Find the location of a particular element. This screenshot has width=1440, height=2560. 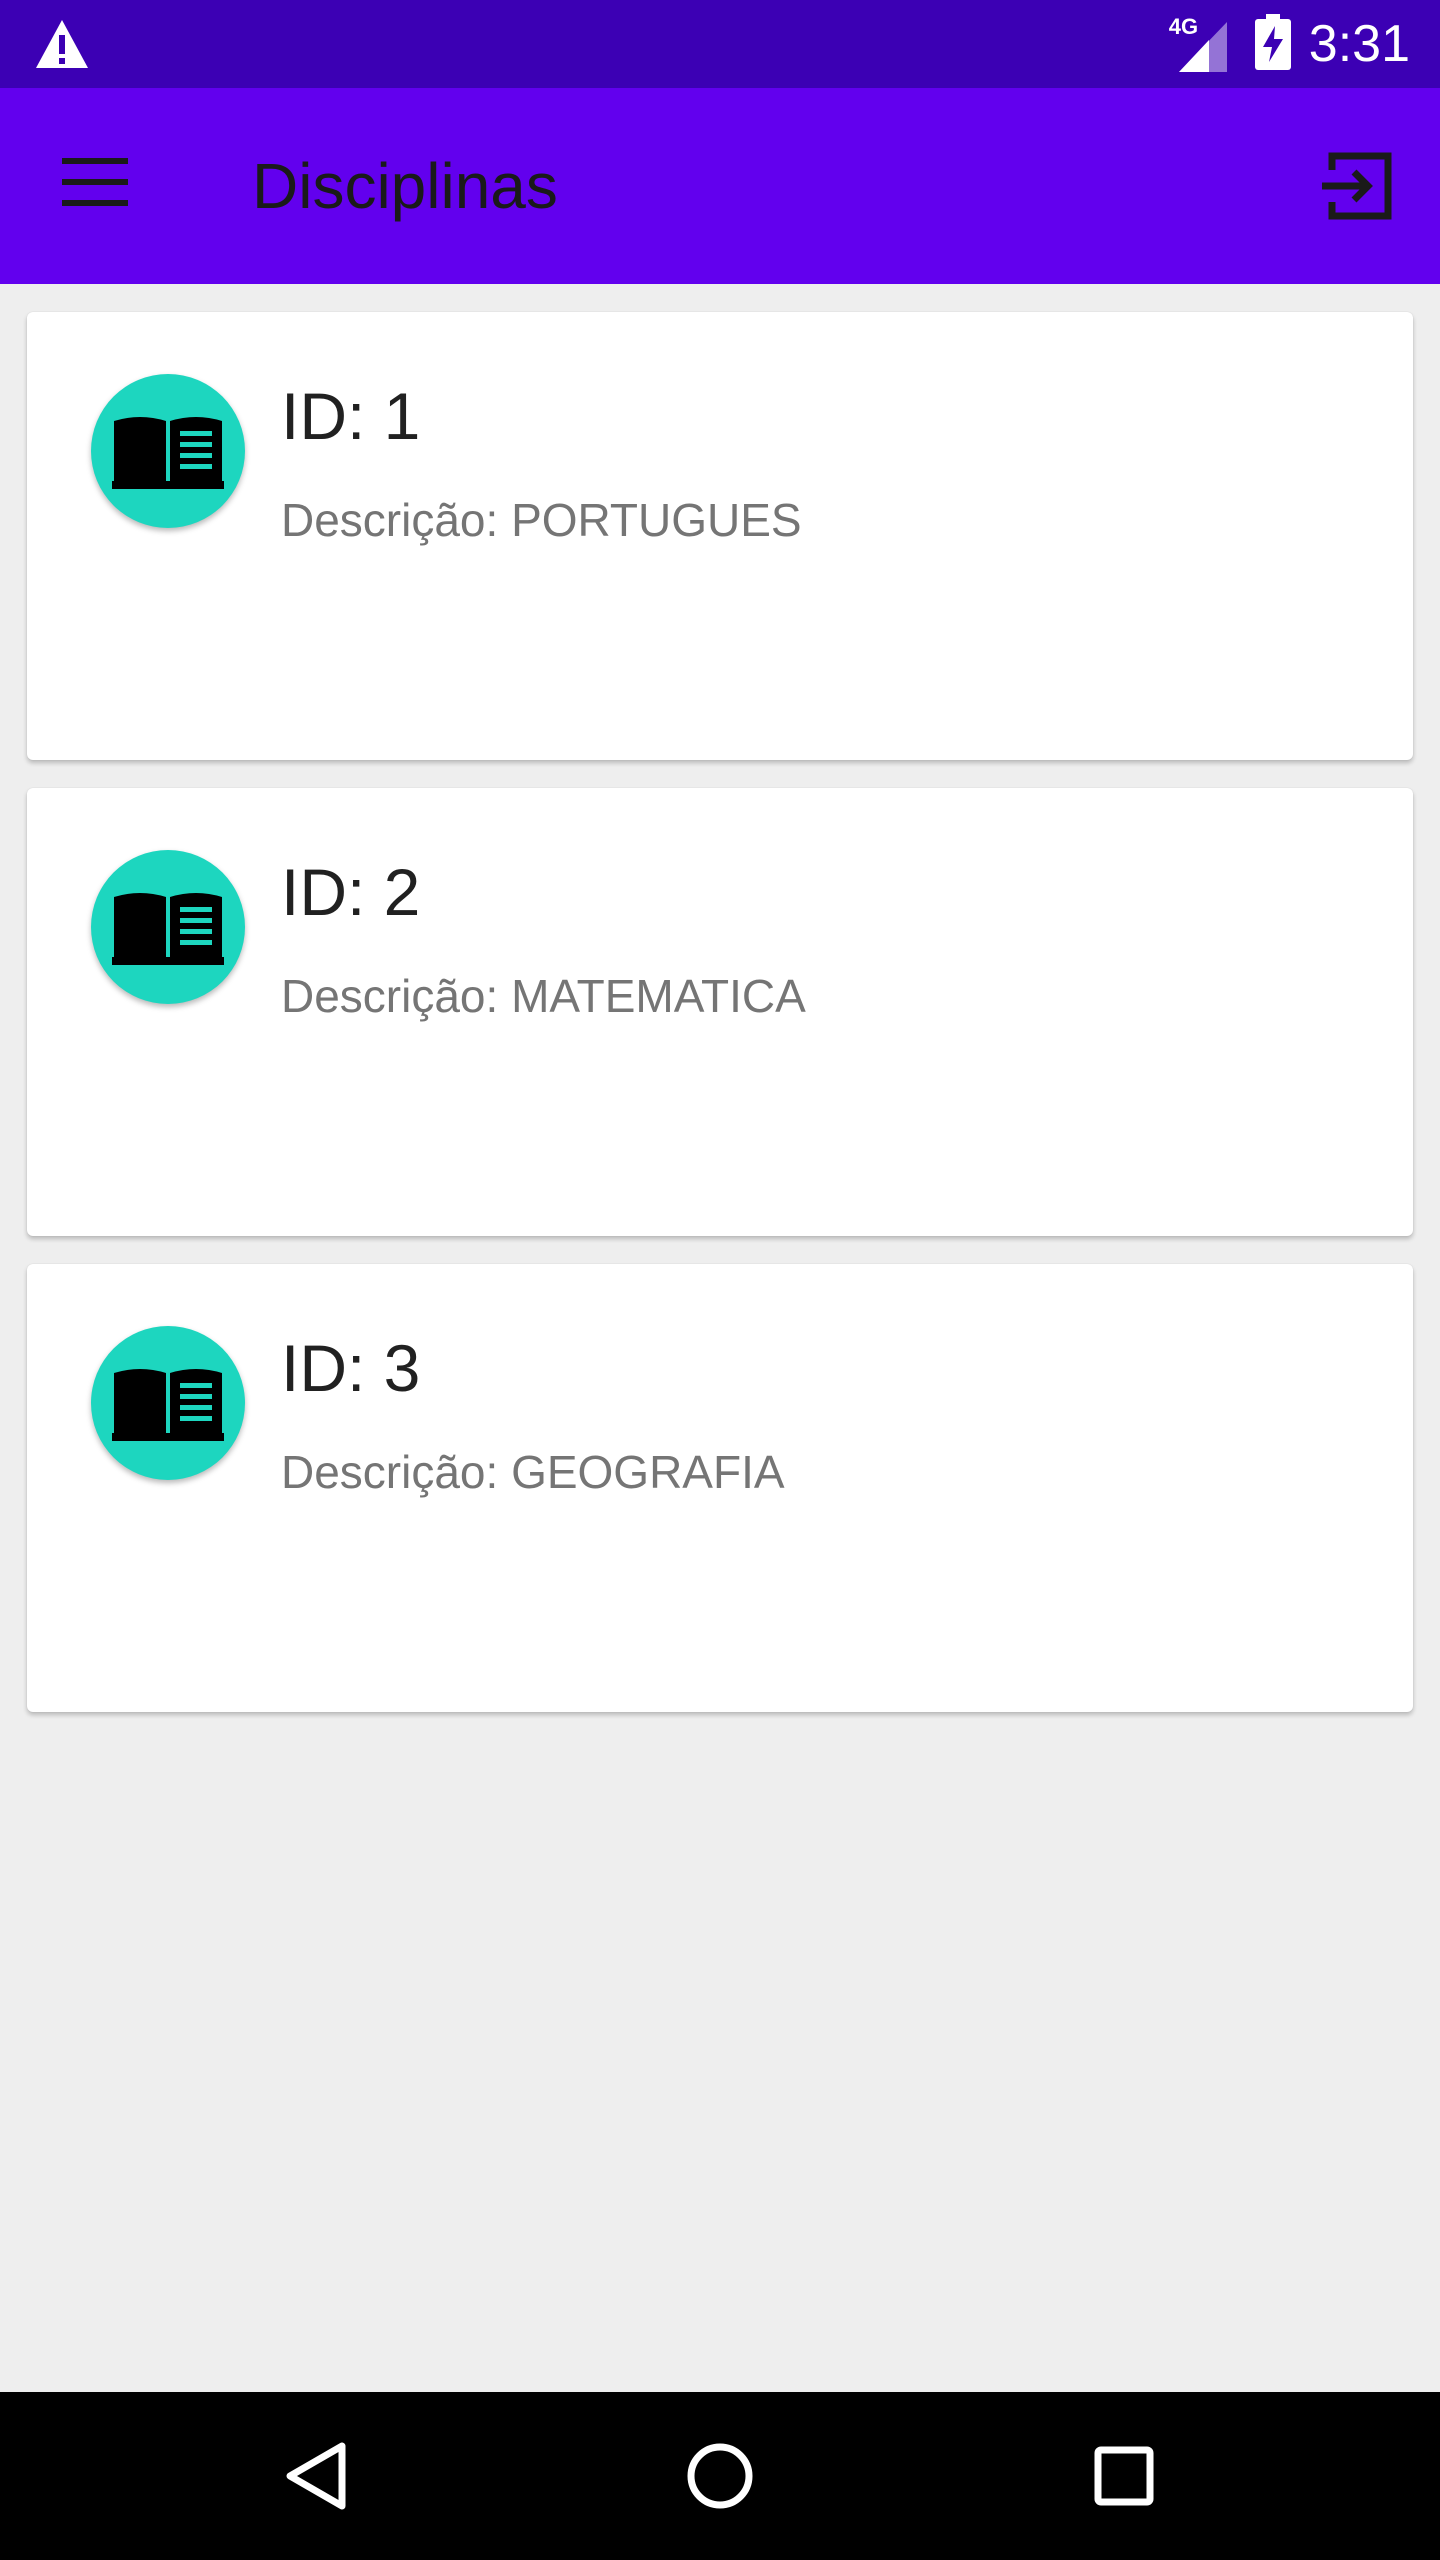

disciplina-id: ID: 1 is located at coordinates (351, 416).